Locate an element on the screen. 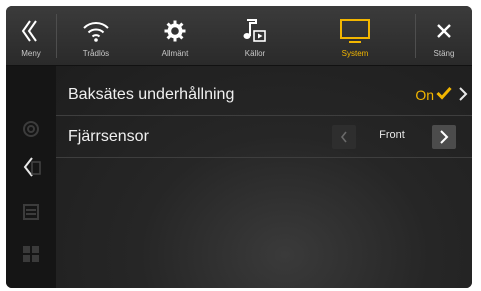 The width and height of the screenshot is (481, 291). checkmark-icon is located at coordinates (444, 95).